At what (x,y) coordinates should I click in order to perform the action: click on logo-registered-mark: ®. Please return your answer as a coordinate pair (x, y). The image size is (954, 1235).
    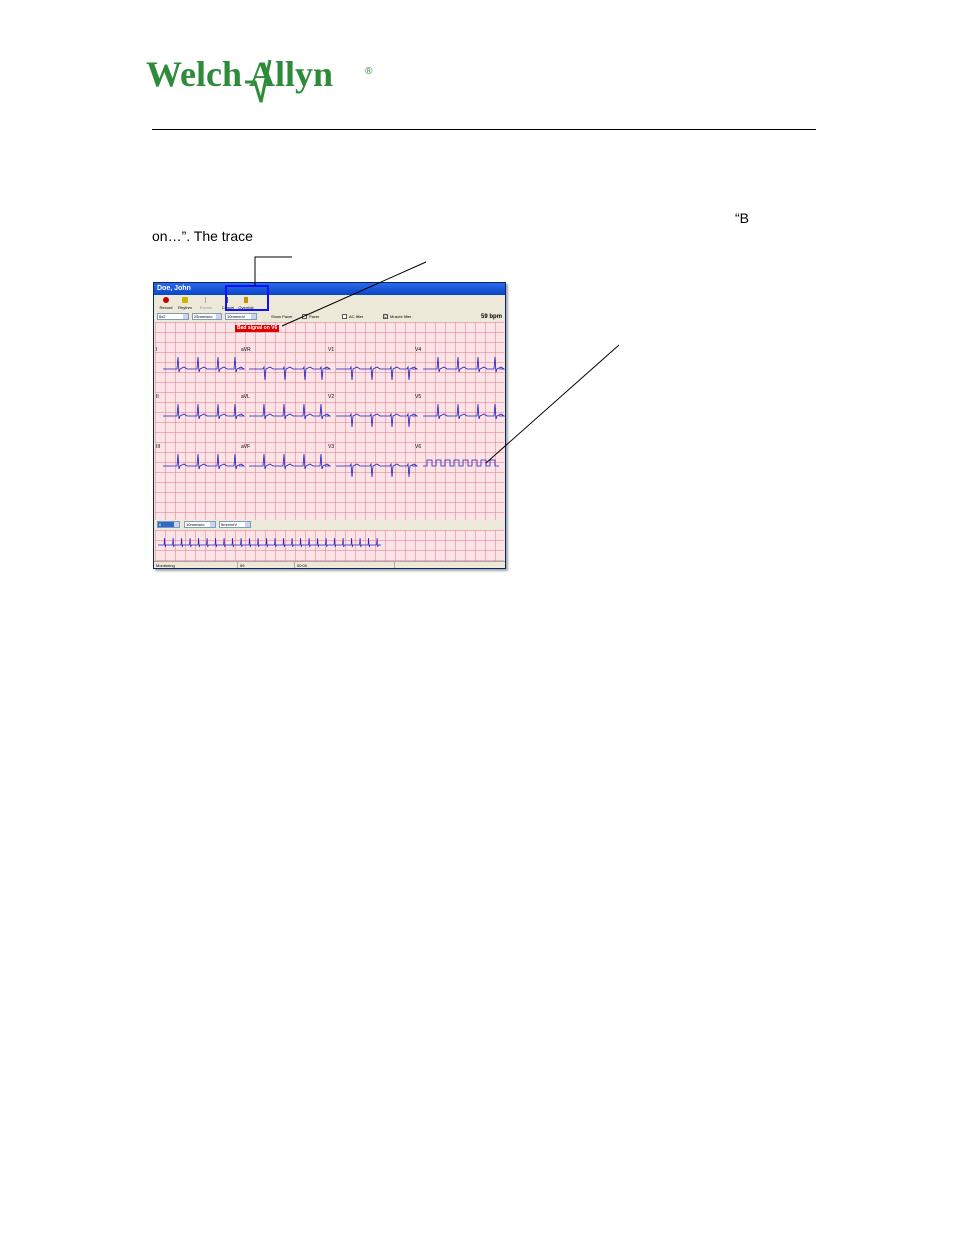
    Looking at the image, I should click on (369, 71).